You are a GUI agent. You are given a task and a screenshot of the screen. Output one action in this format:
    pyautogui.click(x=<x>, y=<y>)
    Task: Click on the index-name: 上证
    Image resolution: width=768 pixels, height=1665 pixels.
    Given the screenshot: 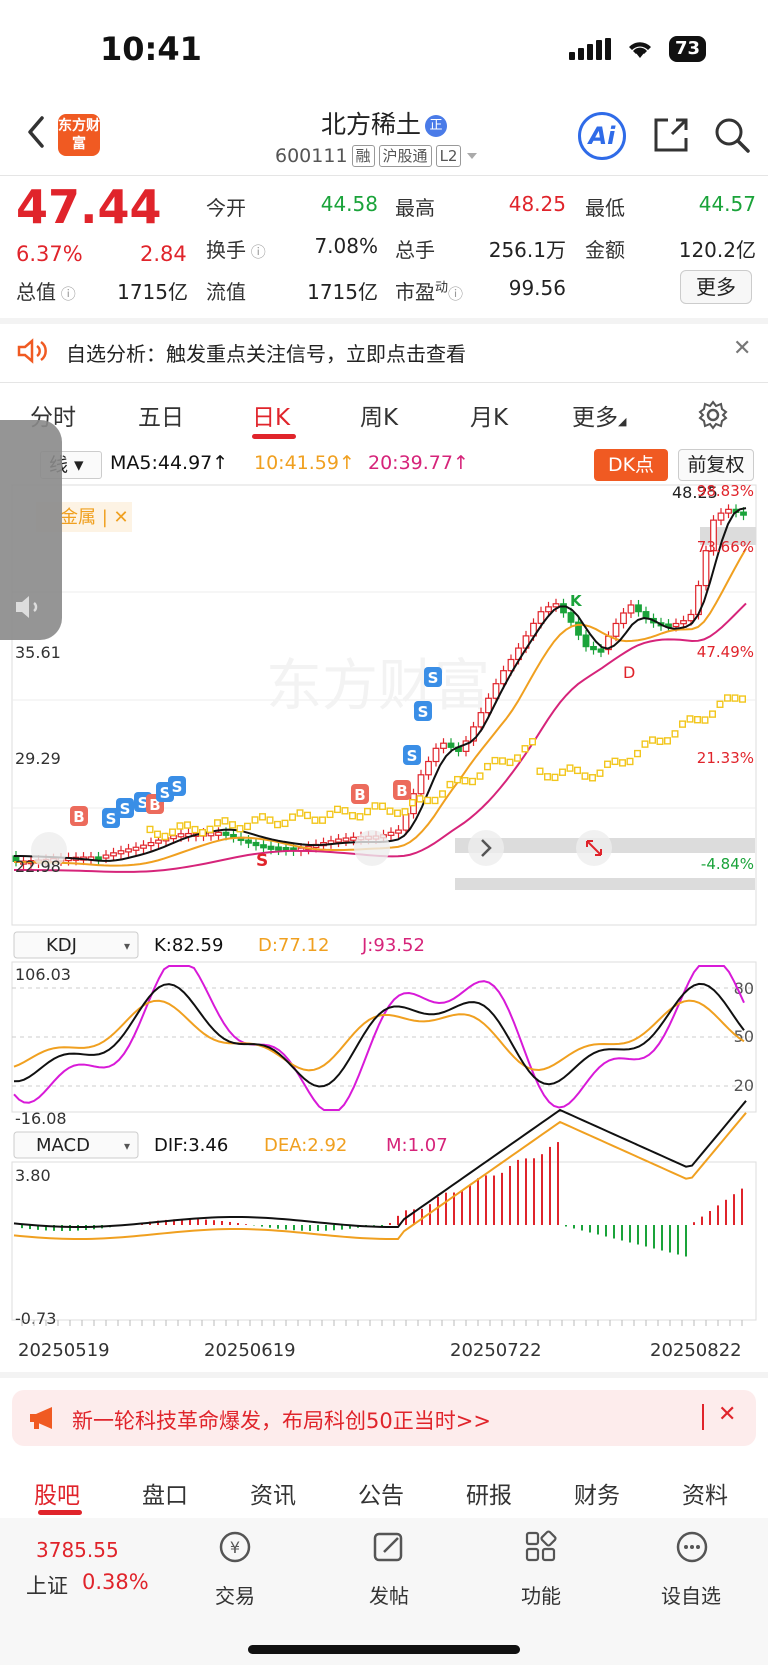 What is the action you would take?
    pyautogui.click(x=47, y=1585)
    